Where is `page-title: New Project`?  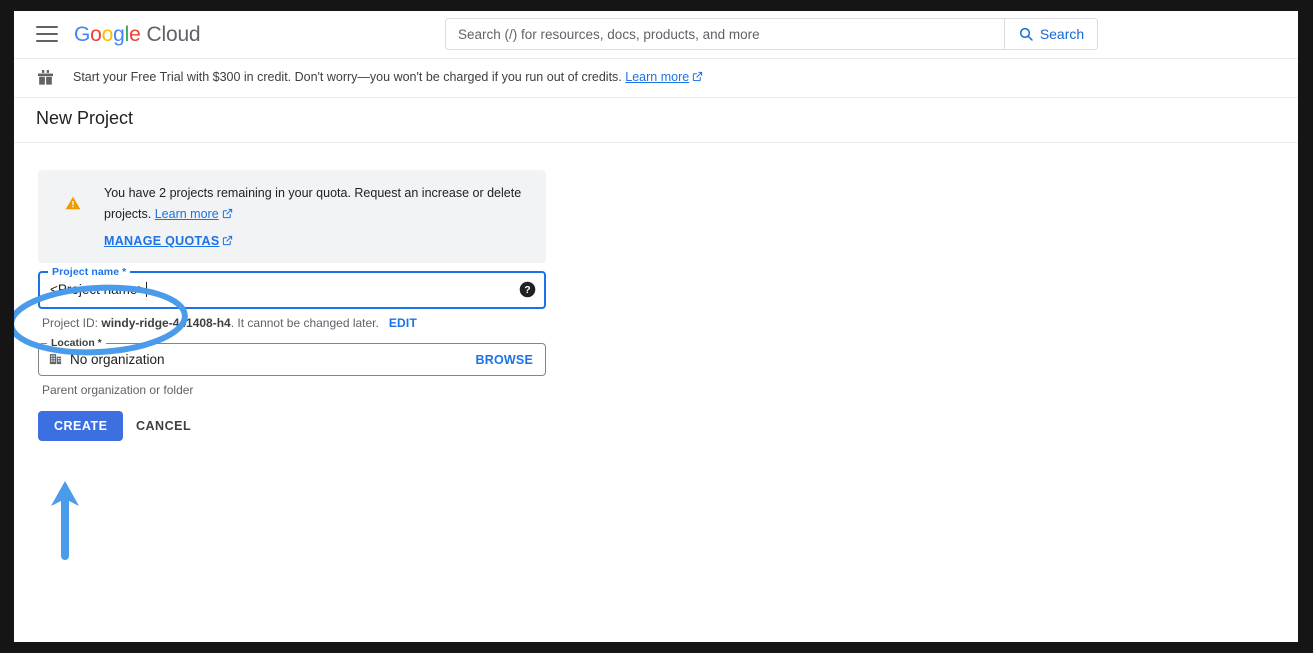 page-title: New Project is located at coordinates (85, 118).